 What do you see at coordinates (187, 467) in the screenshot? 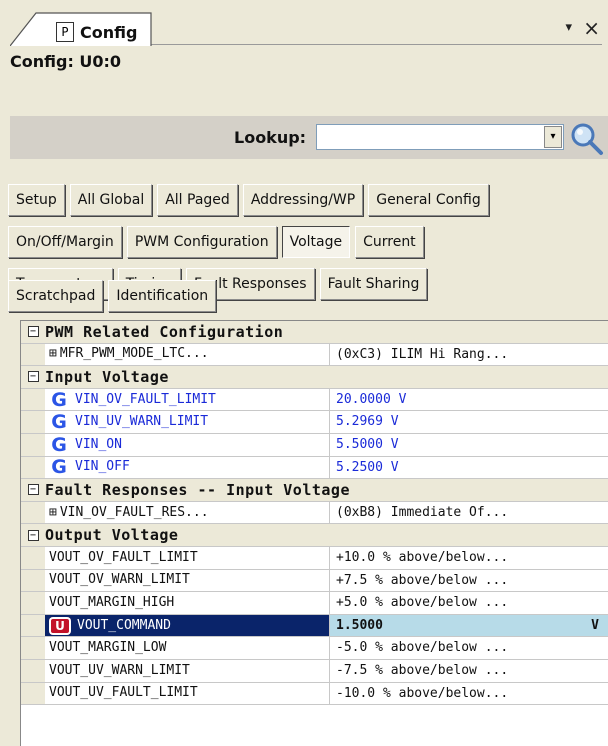
I see `property-name: G VIN_OFF` at bounding box center [187, 467].